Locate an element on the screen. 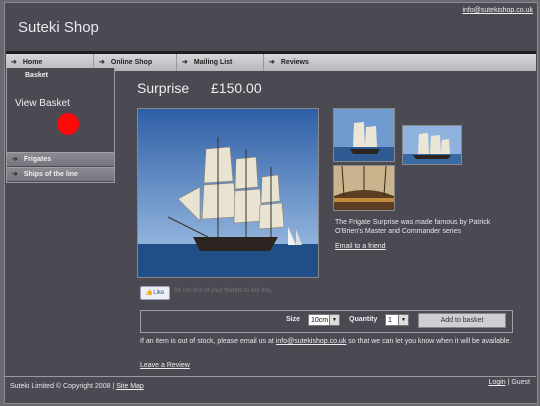 This screenshot has height=406, width=540. product-price: £150.00 is located at coordinates (236, 88).